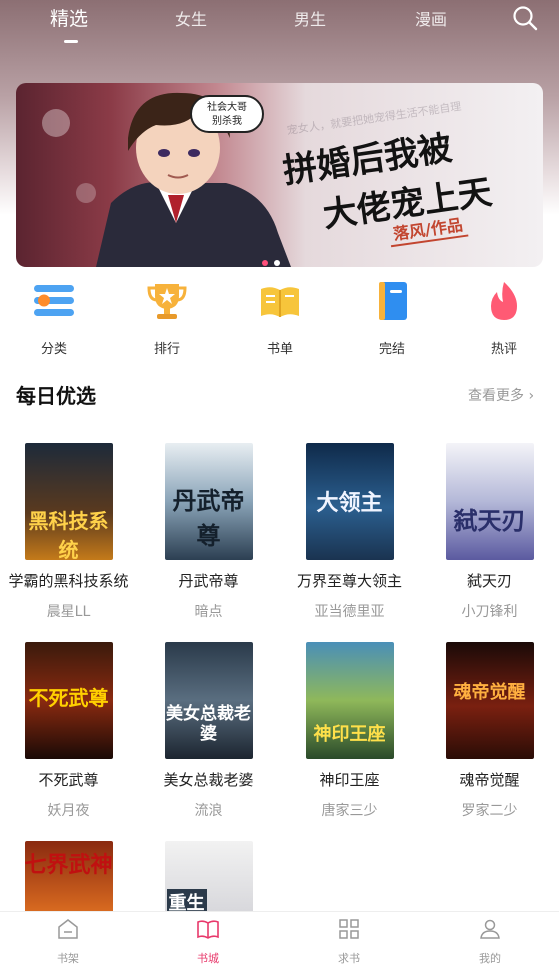 The image size is (559, 970). What do you see at coordinates (349, 942) in the screenshot?
I see `nav-request-book: 求书` at bounding box center [349, 942].